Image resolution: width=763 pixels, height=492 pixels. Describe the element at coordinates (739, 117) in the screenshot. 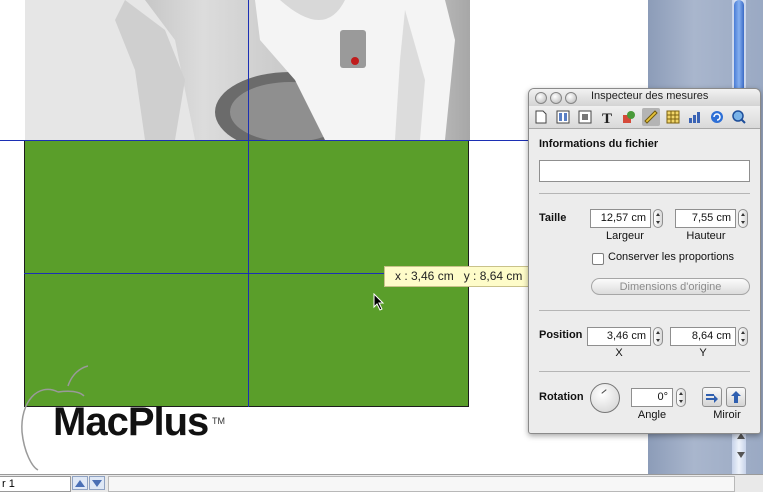

I see `quicktime-icon` at that location.